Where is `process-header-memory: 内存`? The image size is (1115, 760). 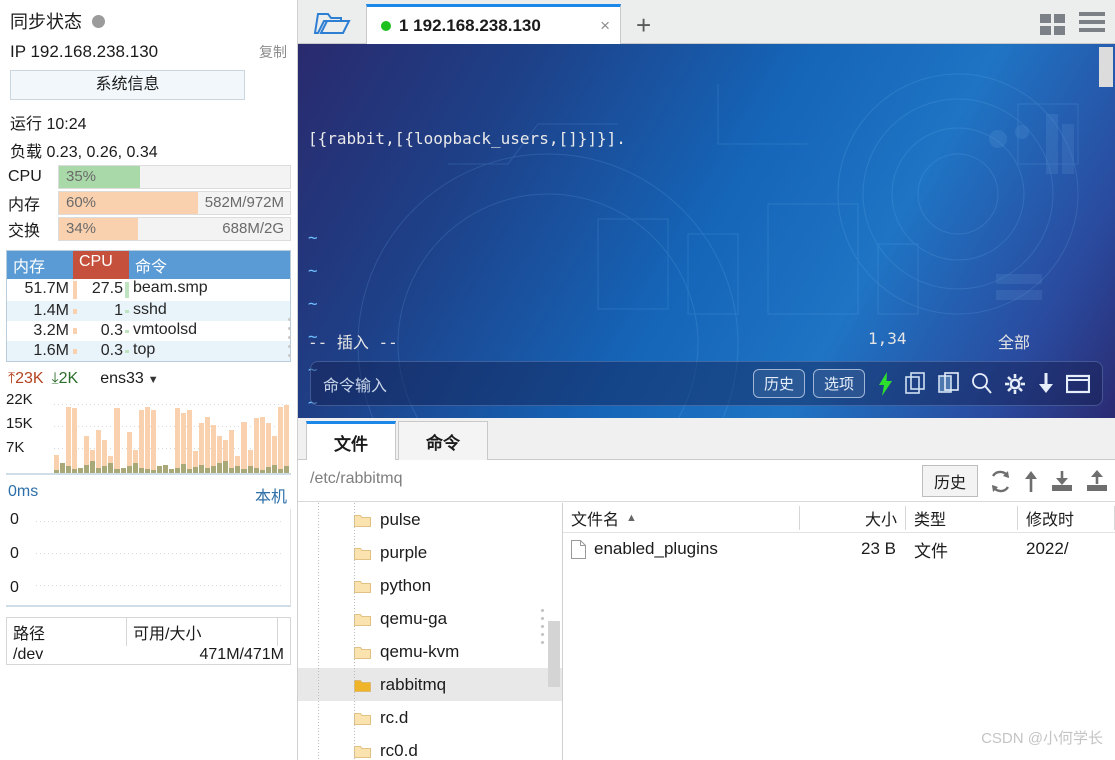 process-header-memory: 内存 is located at coordinates (40, 265).